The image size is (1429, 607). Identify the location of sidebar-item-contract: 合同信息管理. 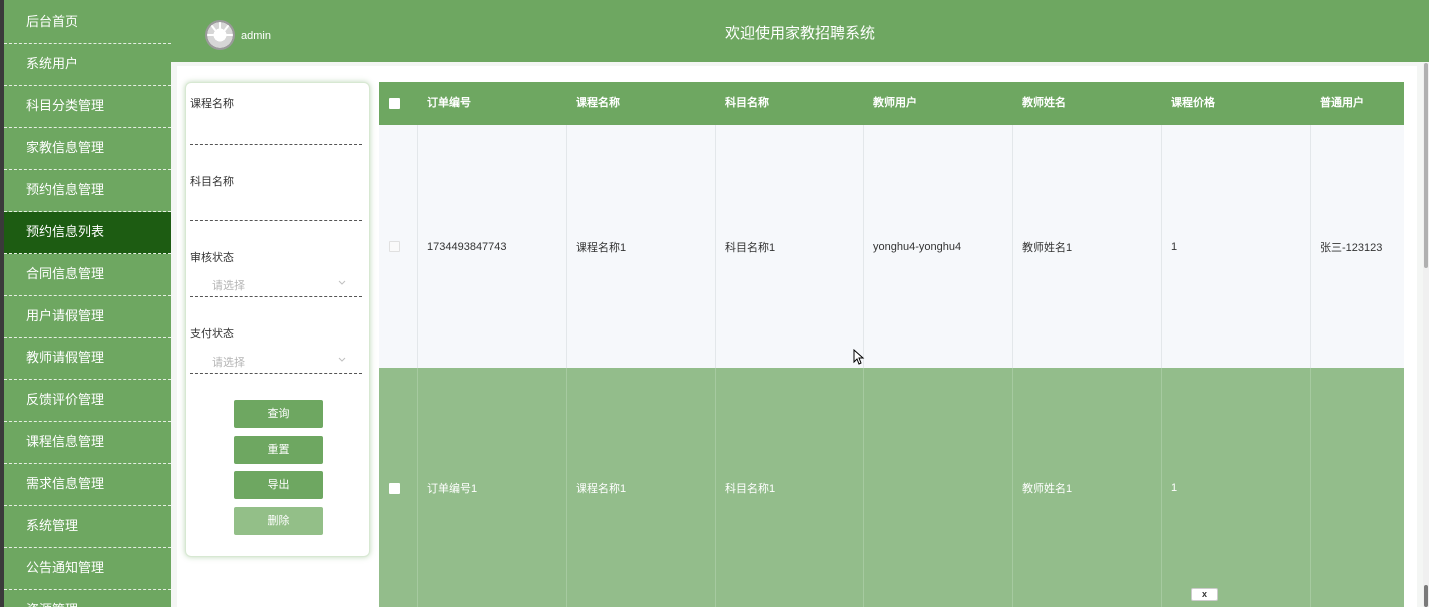
(87, 275).